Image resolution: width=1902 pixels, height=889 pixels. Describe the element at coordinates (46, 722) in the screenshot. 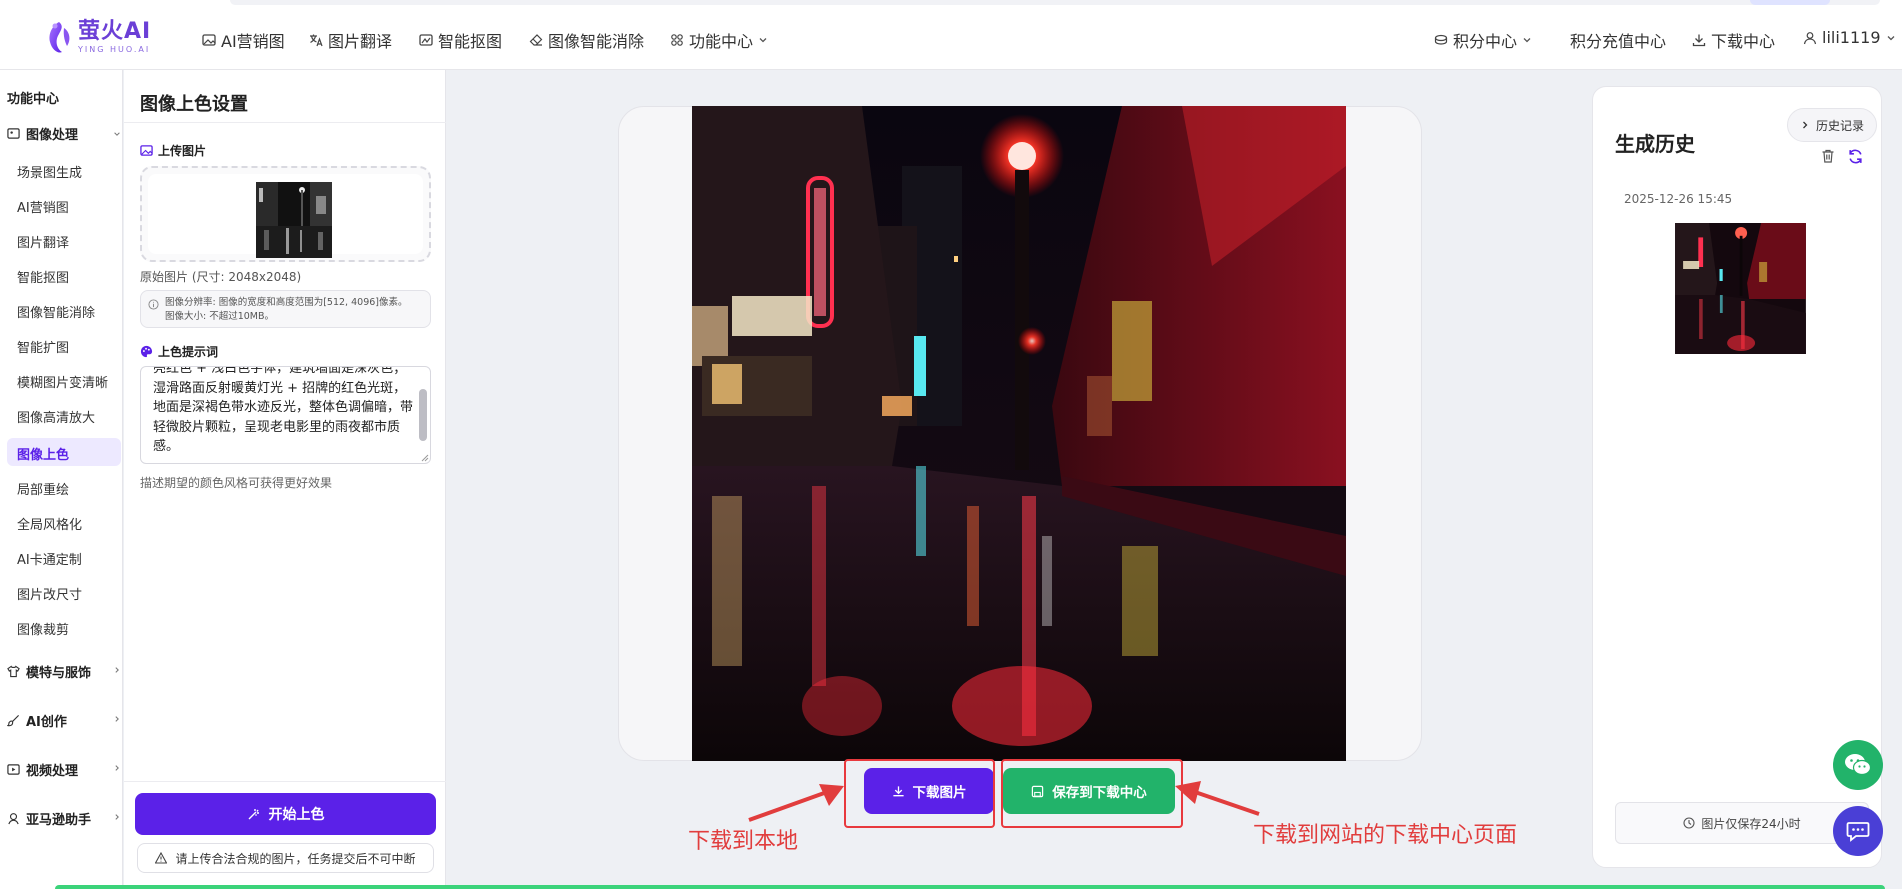

I see `sidebar-group-label: AI创作` at that location.